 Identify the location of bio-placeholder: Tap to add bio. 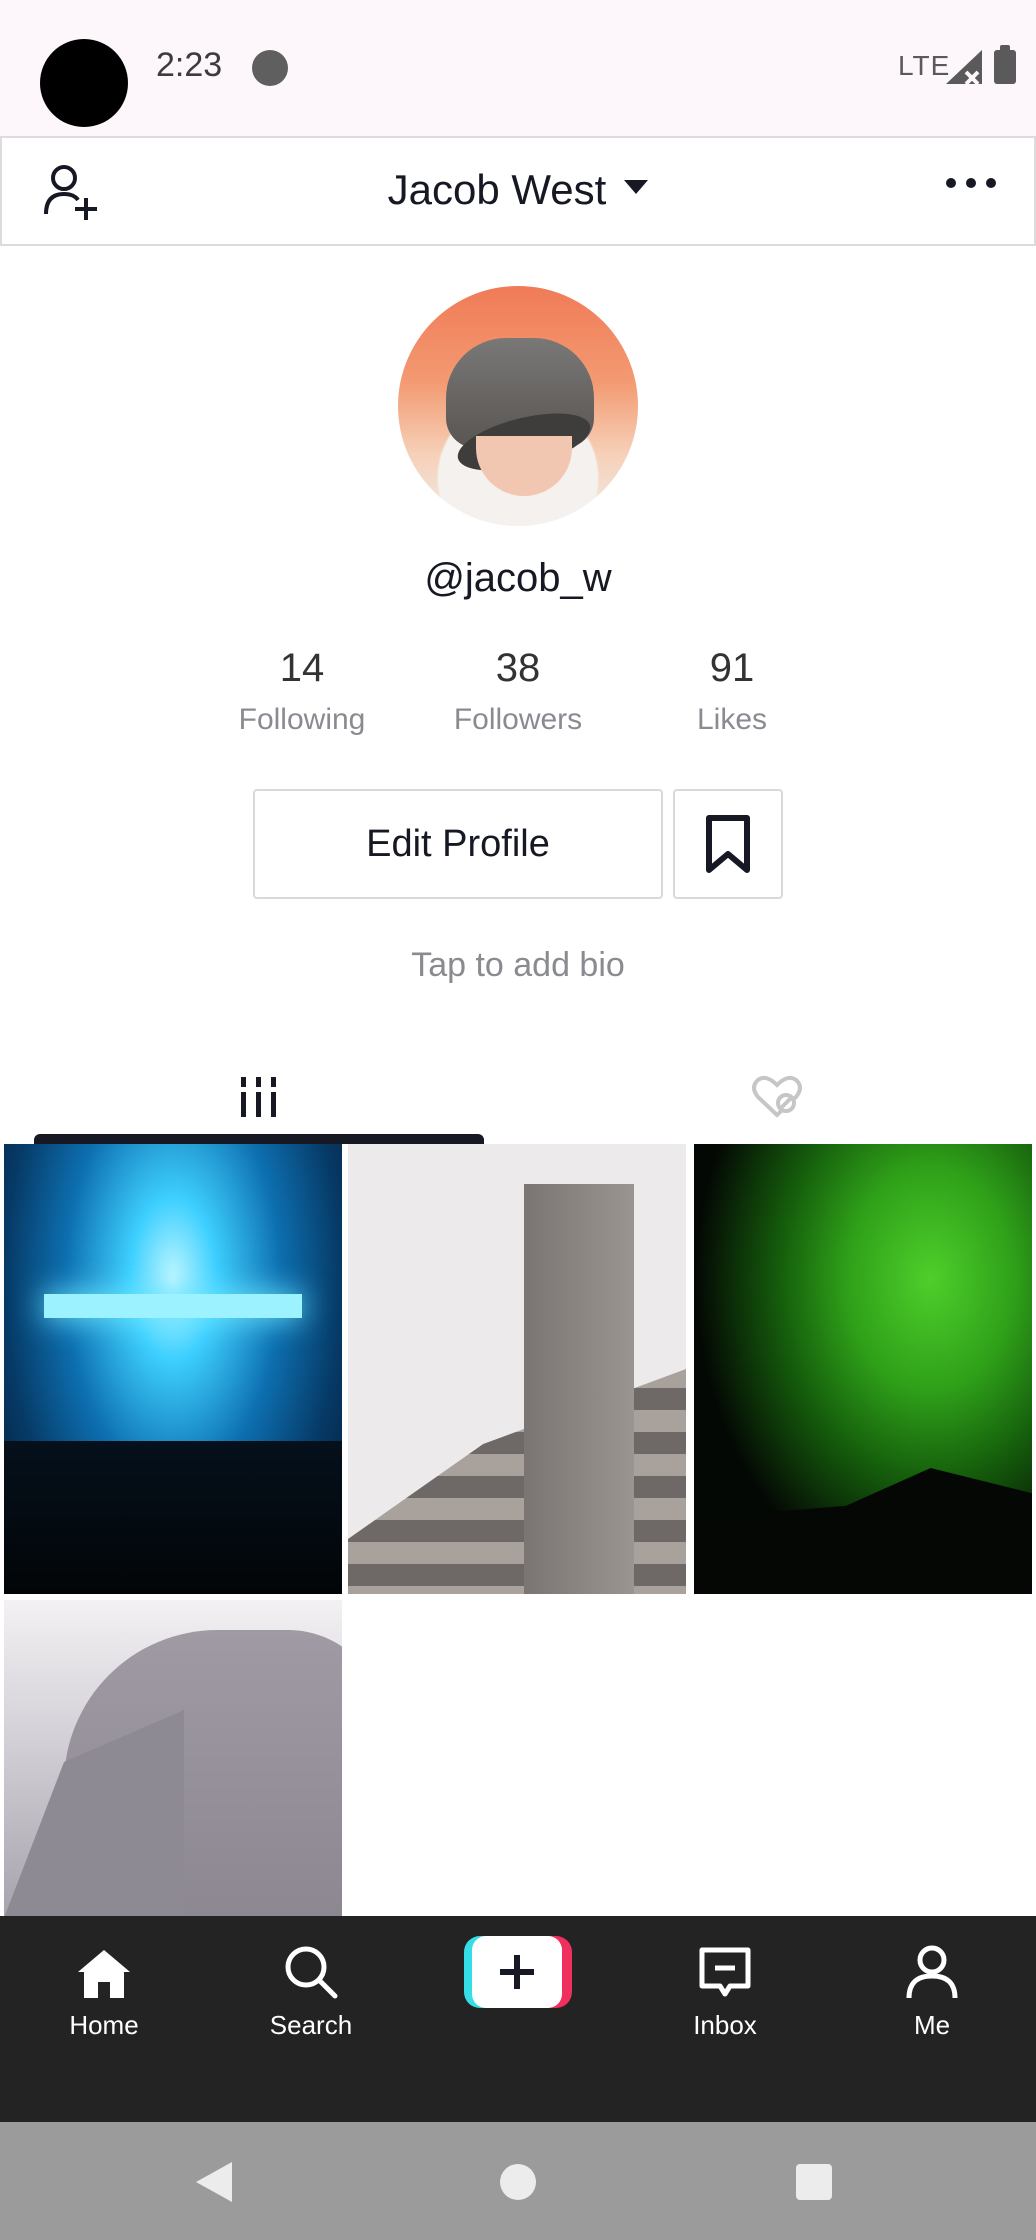
(518, 965).